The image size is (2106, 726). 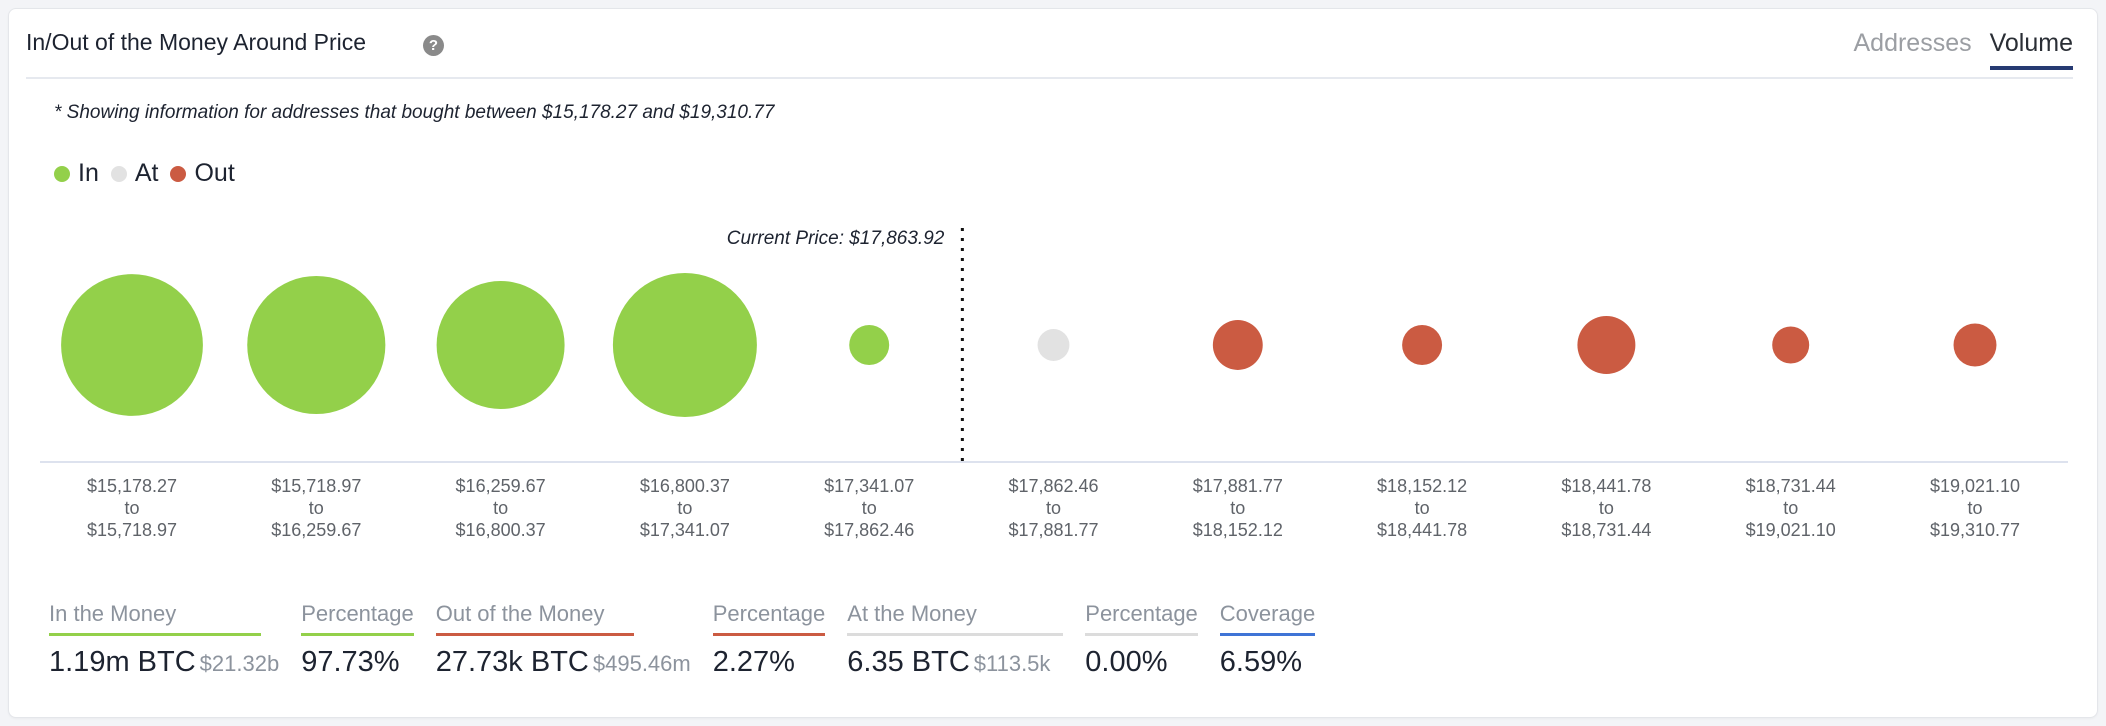 What do you see at coordinates (836, 238) in the screenshot?
I see `current-price-label: Current Price: $17,863.92` at bounding box center [836, 238].